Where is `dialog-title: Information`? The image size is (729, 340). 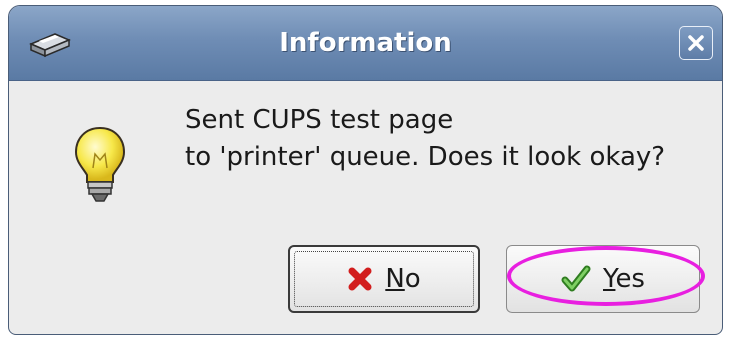
dialog-title: Information is located at coordinates (365, 43).